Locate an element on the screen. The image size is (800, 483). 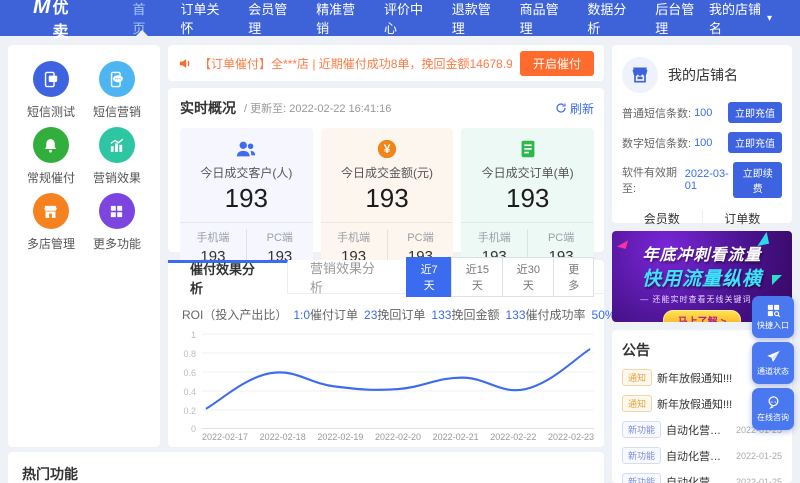
analysis-tabbar: 催付效果分析 营销效果分析 近7天 近15天 近30天 更多 is located at coordinates (386, 276).